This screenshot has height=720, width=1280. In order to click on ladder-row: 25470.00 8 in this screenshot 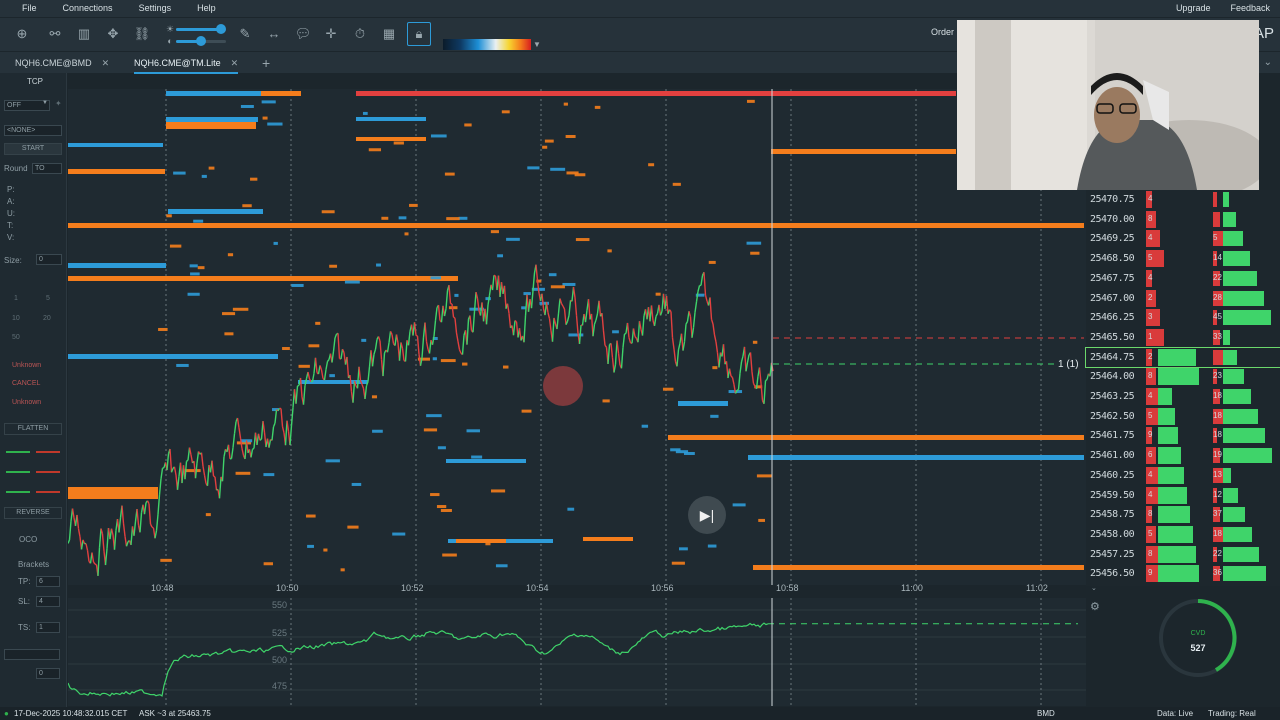, I will do `click(1183, 219)`.